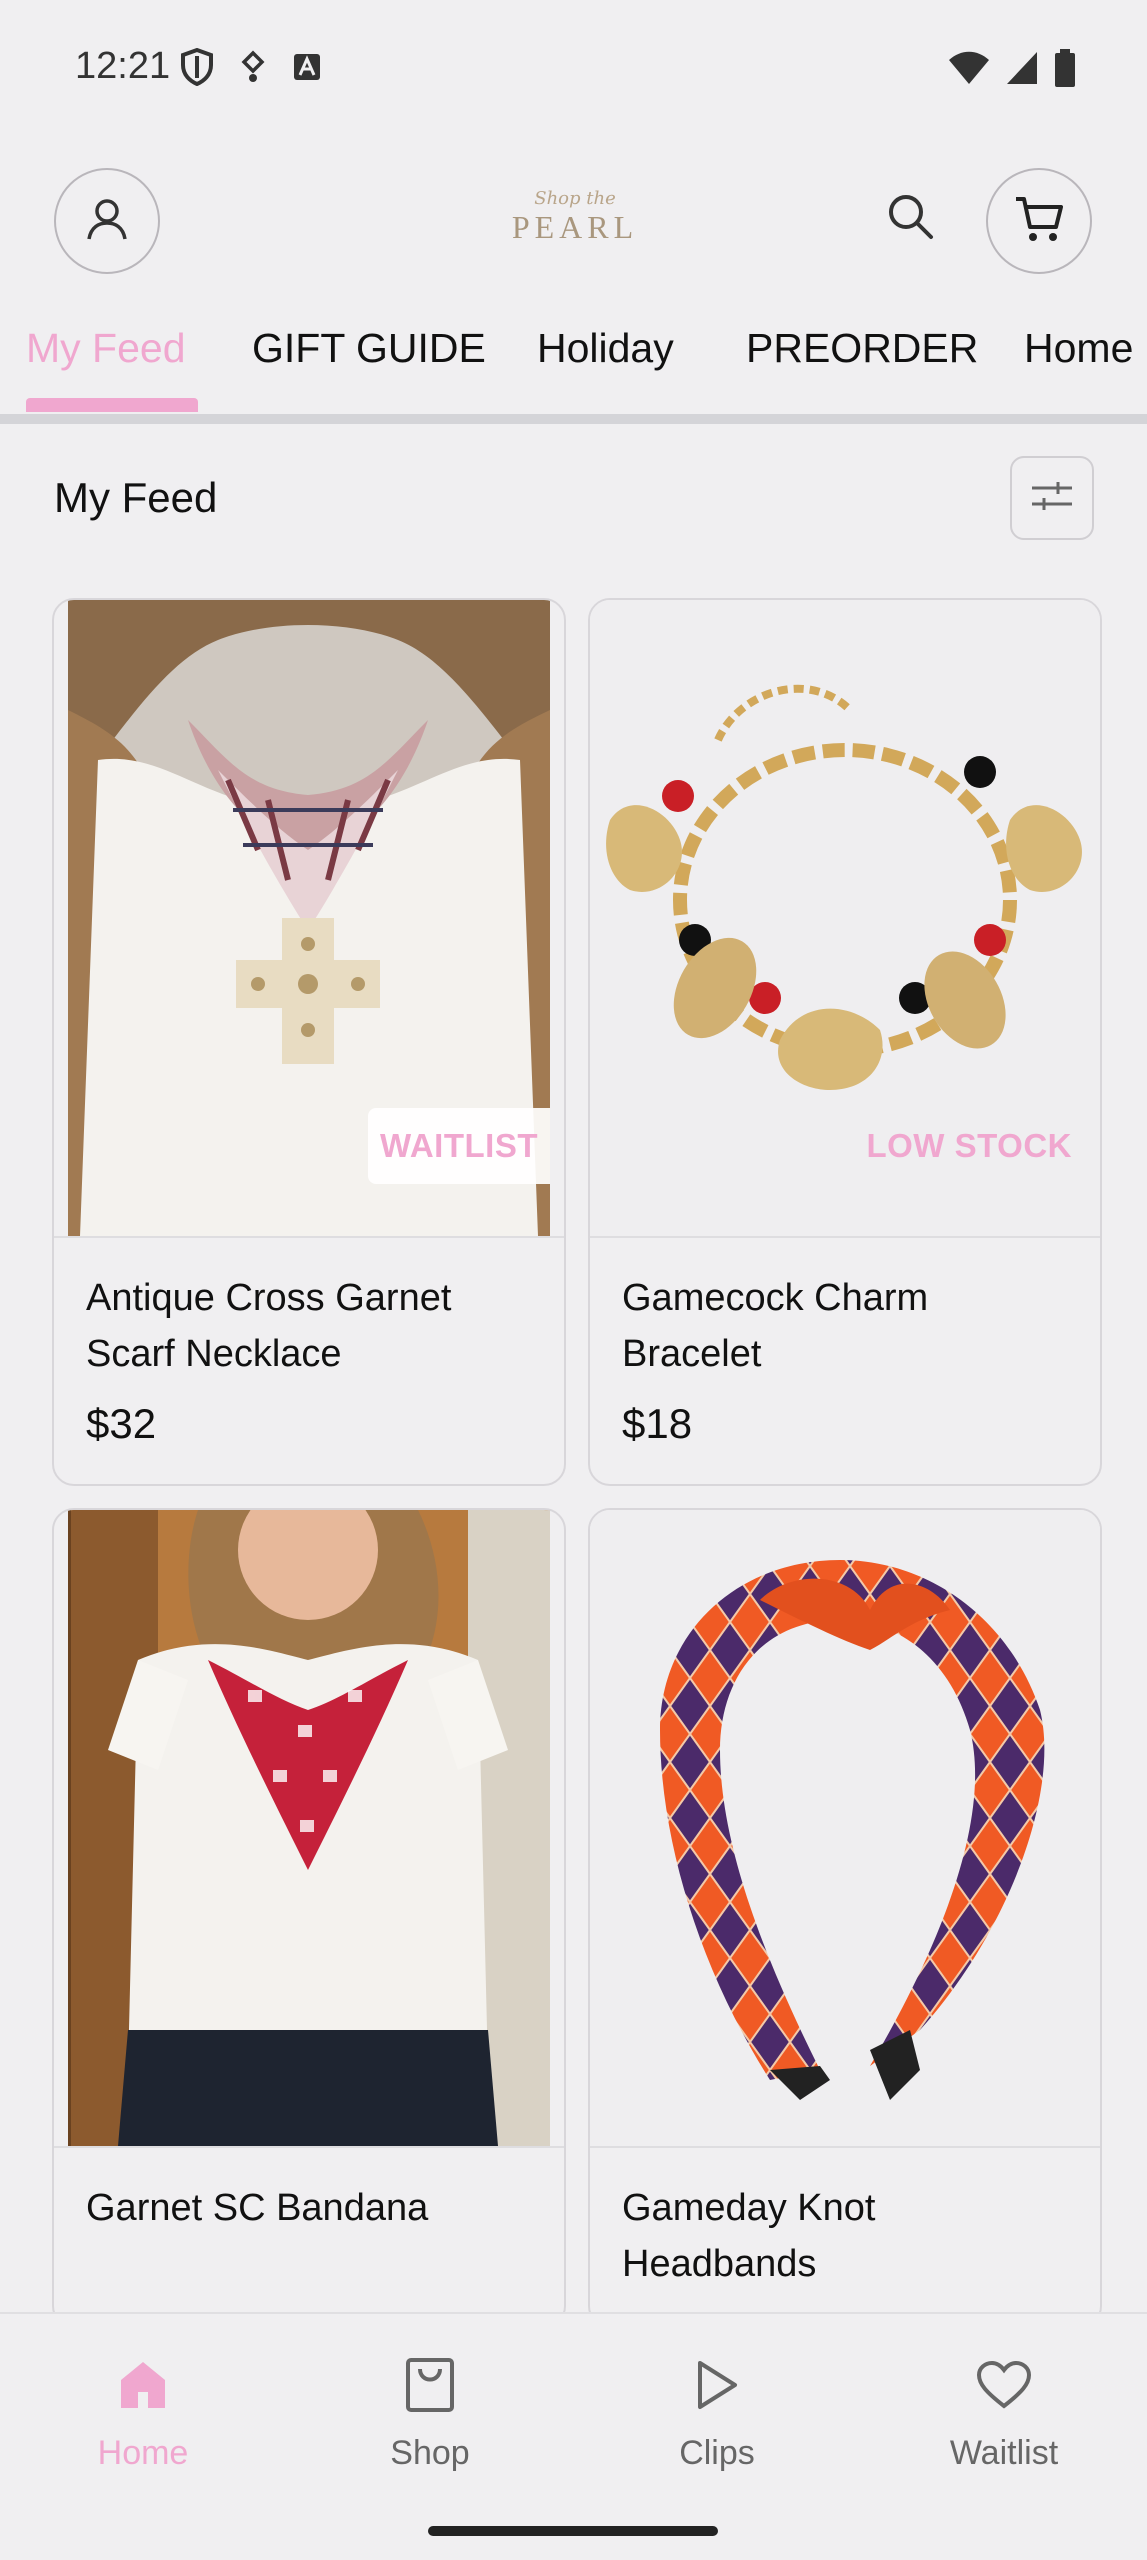  What do you see at coordinates (311, 2208) in the screenshot?
I see `product-title: Garnet SC Bandana` at bounding box center [311, 2208].